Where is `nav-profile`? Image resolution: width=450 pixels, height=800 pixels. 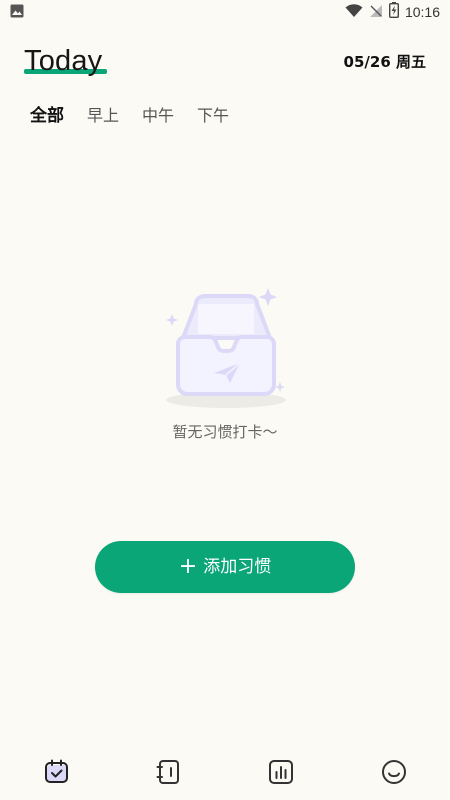
nav-profile is located at coordinates (394, 772).